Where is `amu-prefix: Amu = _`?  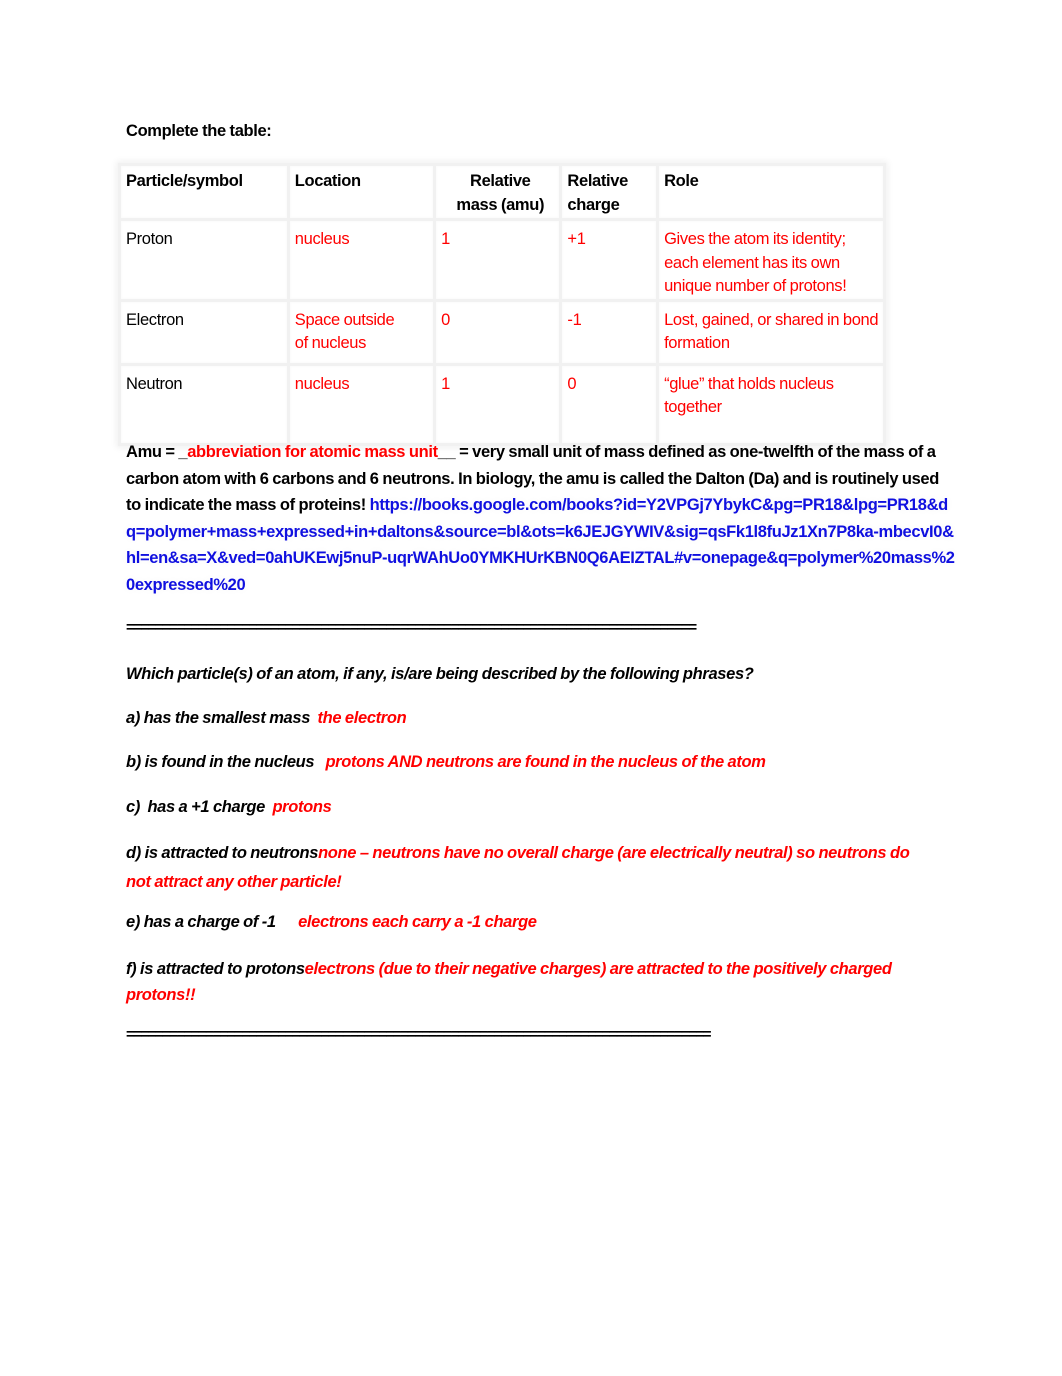
amu-prefix: Amu = _ is located at coordinates (157, 452).